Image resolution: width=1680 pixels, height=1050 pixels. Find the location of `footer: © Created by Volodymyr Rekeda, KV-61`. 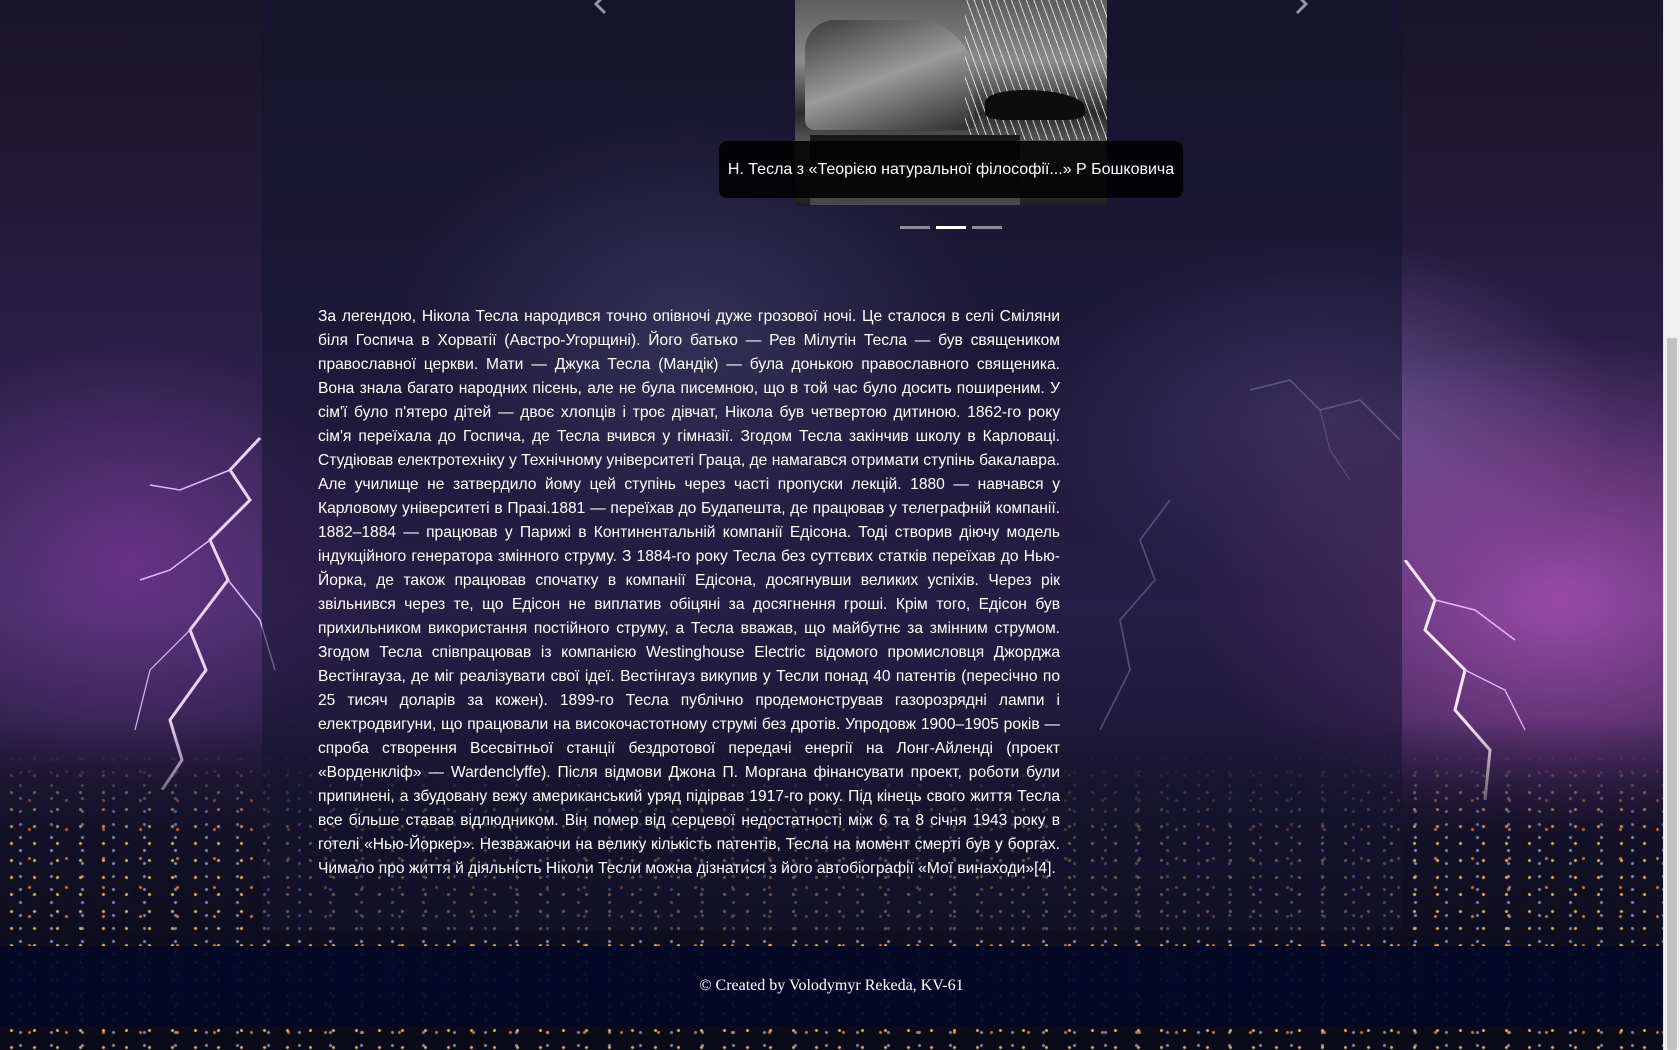

footer: © Created by Volodymyr Rekeda, KV-61 is located at coordinates (831, 986).